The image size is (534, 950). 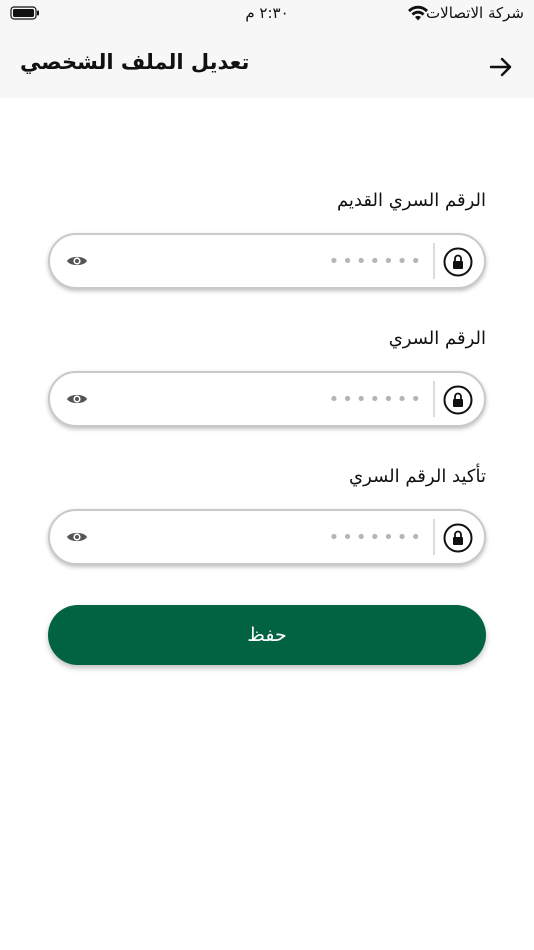 I want to click on new-password-label: الرقم السري, so click(x=437, y=338).